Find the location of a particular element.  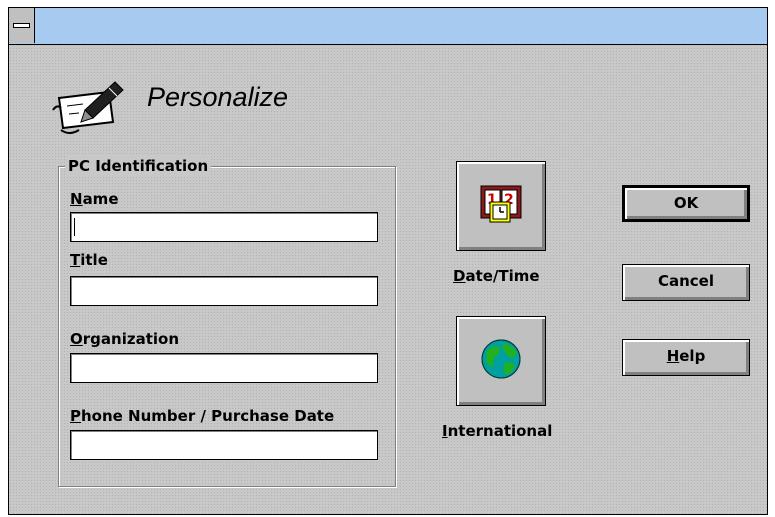

calendar-clock-icon: 1 2 is located at coordinates (501, 204).